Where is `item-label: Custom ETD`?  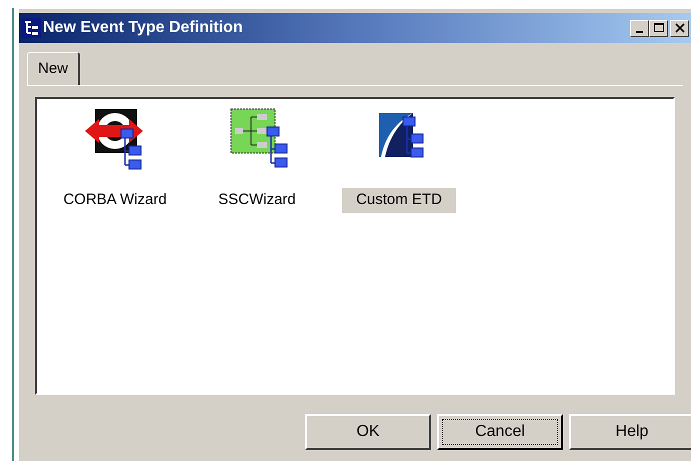
item-label: Custom ETD is located at coordinates (399, 200).